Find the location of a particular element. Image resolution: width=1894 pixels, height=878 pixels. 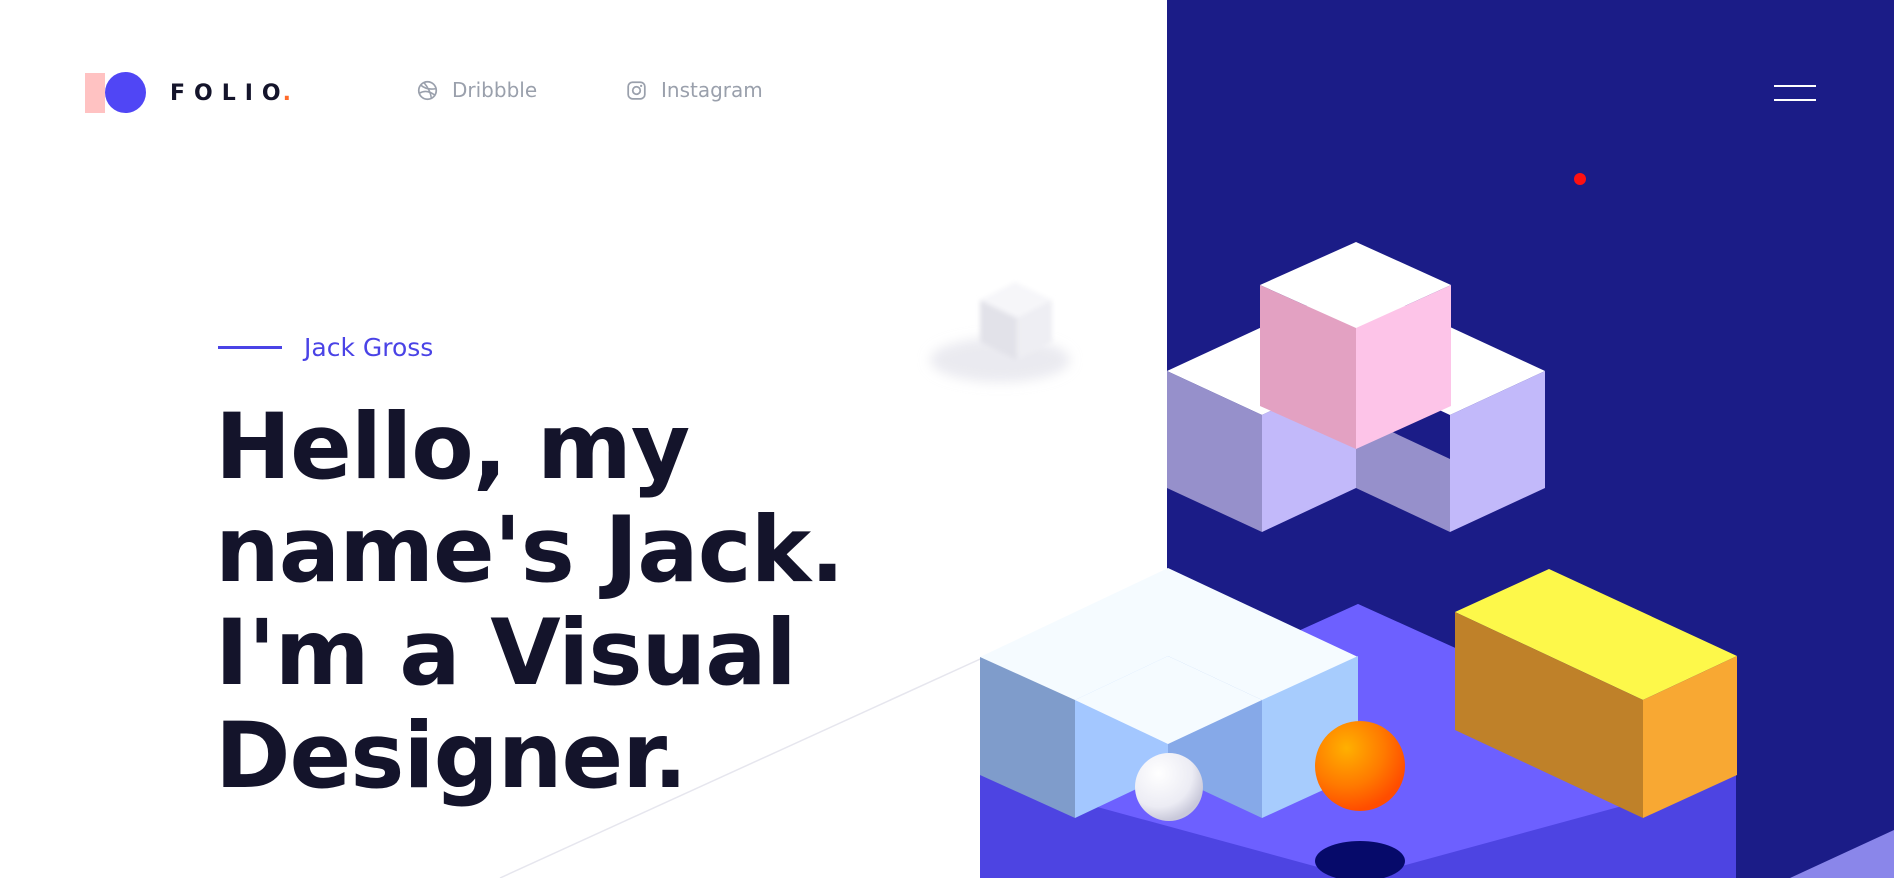

corner-shape is located at coordinates (1842, 854).